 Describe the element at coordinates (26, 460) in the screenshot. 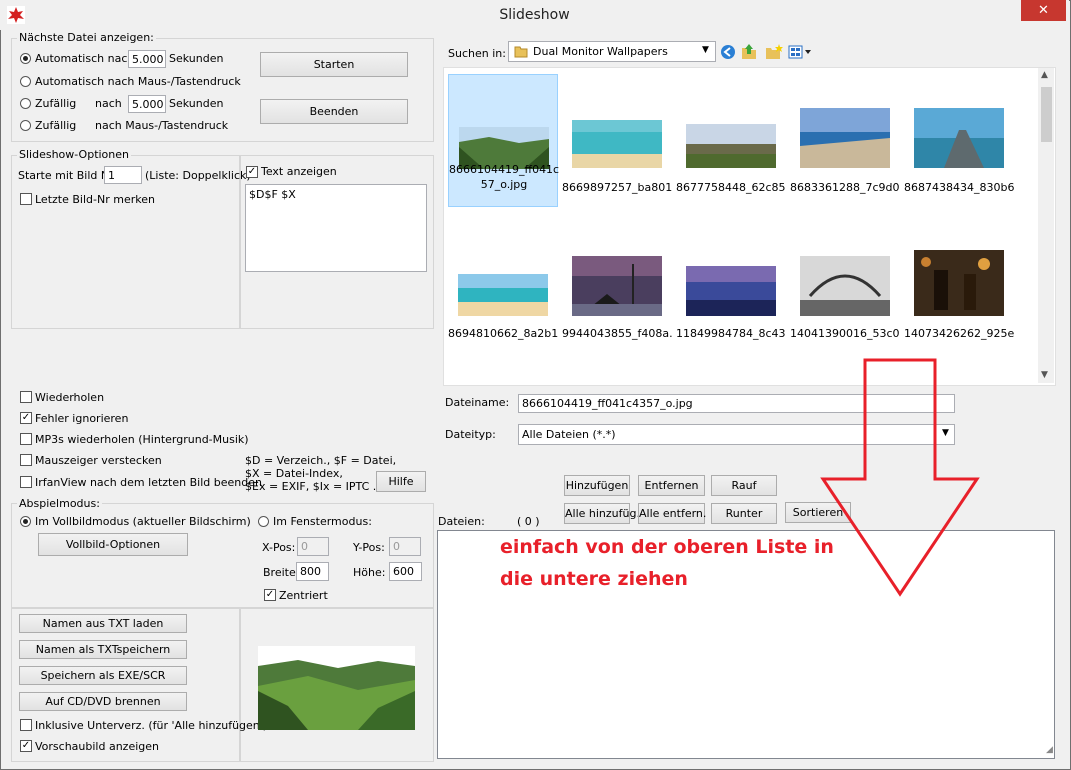

I see `hide-cursor-checkbox` at that location.